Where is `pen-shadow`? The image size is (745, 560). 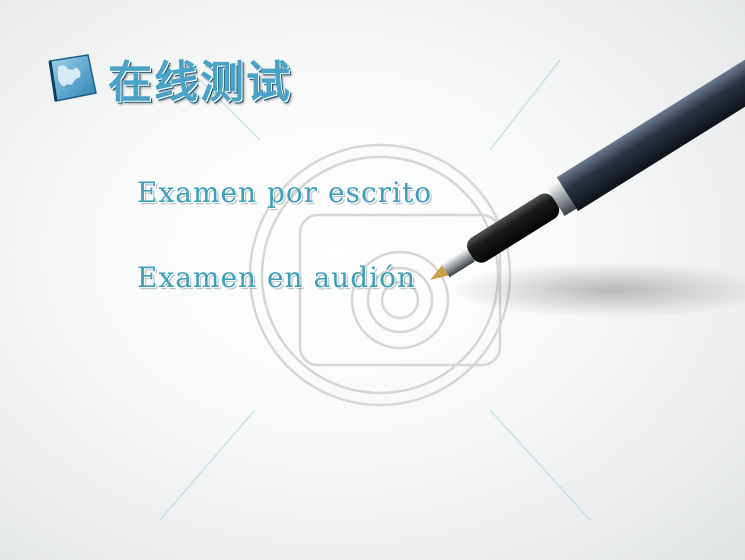
pen-shadow is located at coordinates (597, 290).